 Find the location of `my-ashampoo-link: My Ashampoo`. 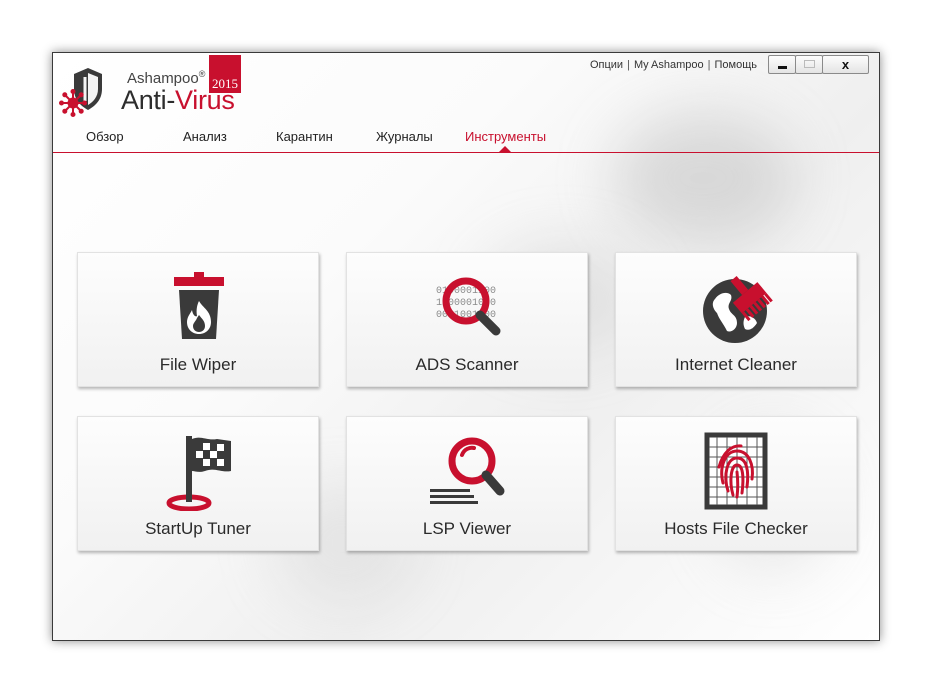

my-ashampoo-link: My Ashampoo is located at coordinates (669, 65).